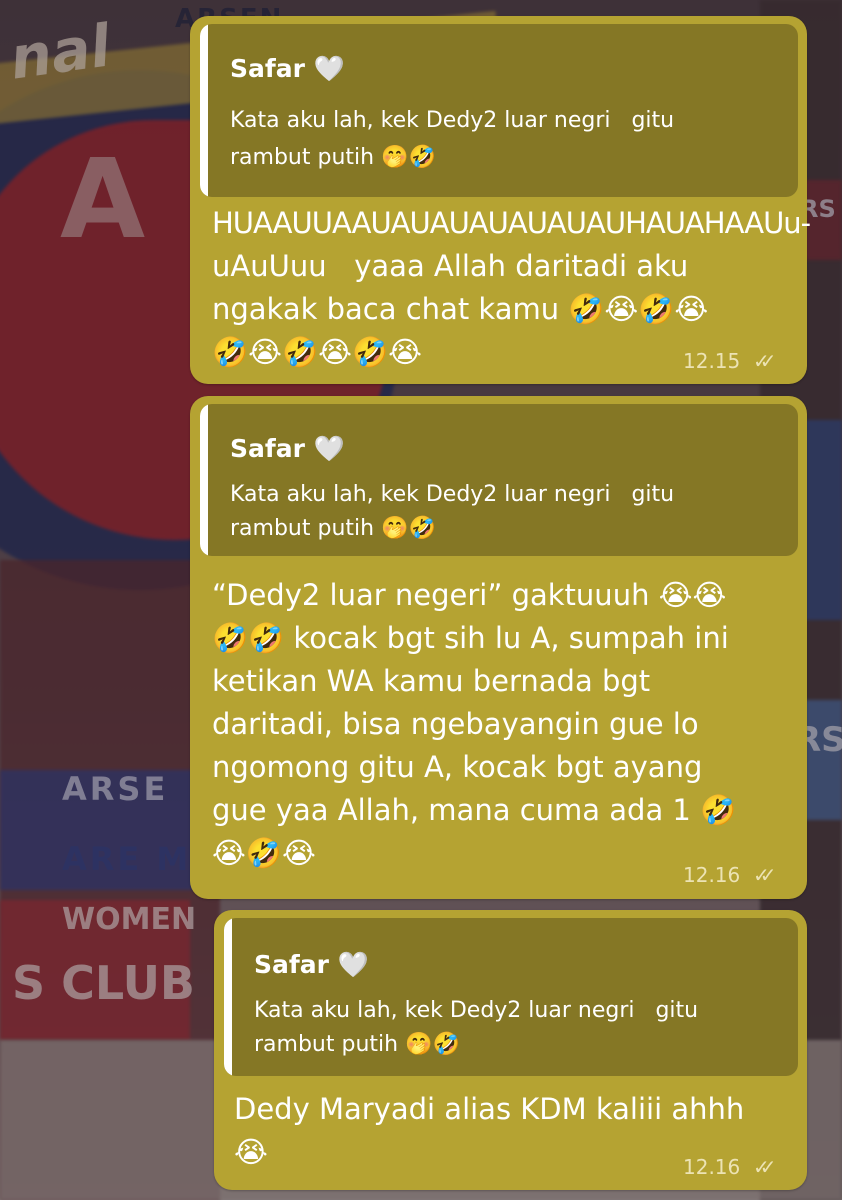 This screenshot has height=1200, width=842. Describe the element at coordinates (450, 266) in the screenshot. I see `message-text-line: uAuUuu yaaa Allah daritadi aku` at that location.